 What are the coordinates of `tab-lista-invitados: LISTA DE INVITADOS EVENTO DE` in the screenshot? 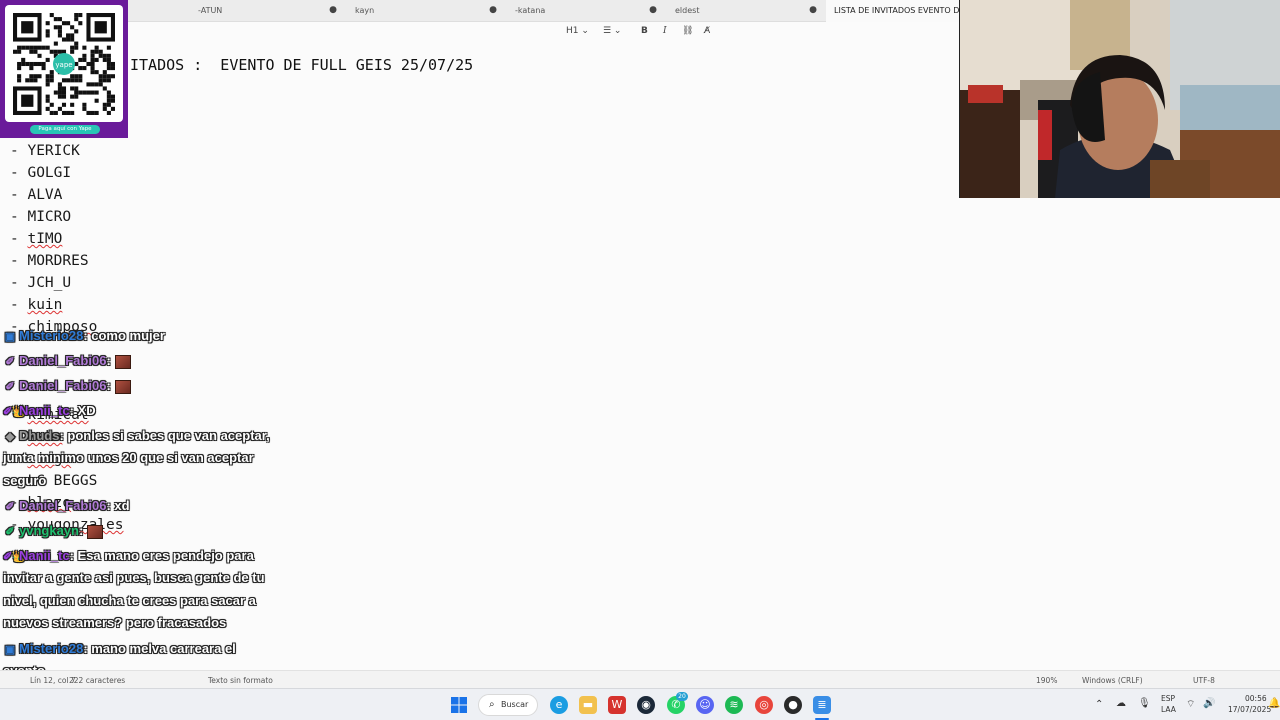 It's located at (892, 11).